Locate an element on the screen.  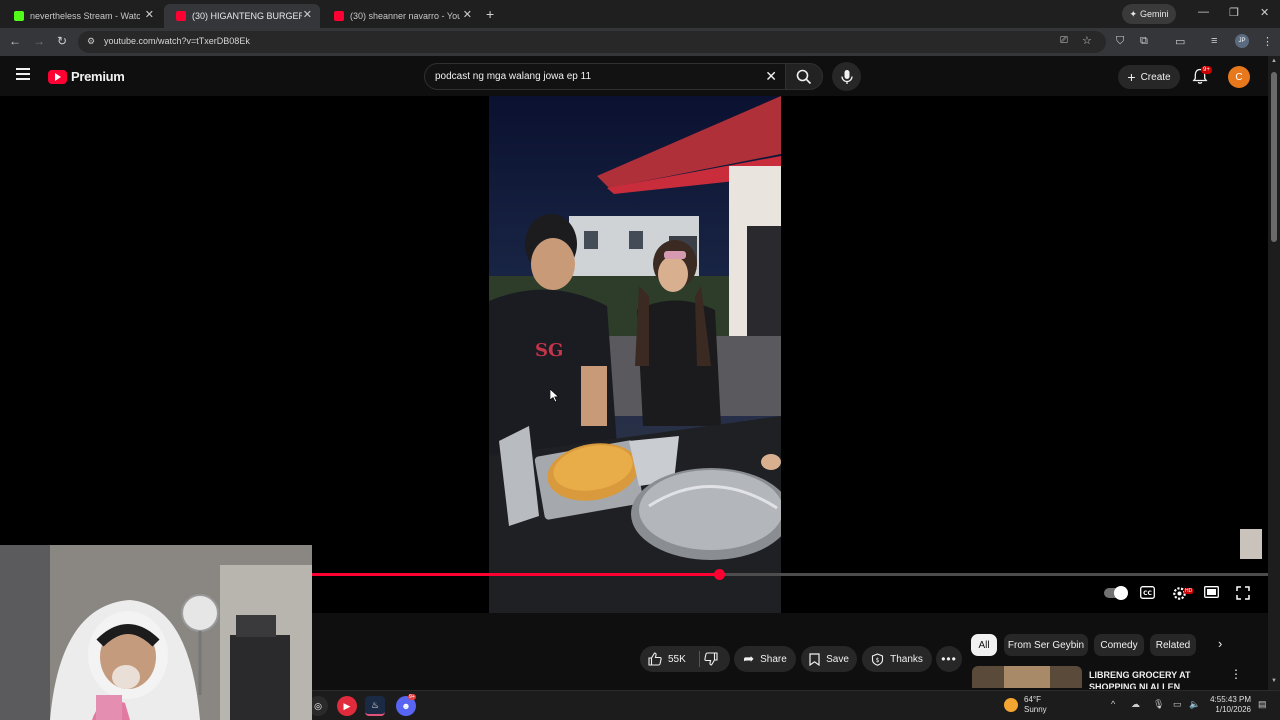
shield-extension-icon: ⛉ is located at coordinates (1120, 41).